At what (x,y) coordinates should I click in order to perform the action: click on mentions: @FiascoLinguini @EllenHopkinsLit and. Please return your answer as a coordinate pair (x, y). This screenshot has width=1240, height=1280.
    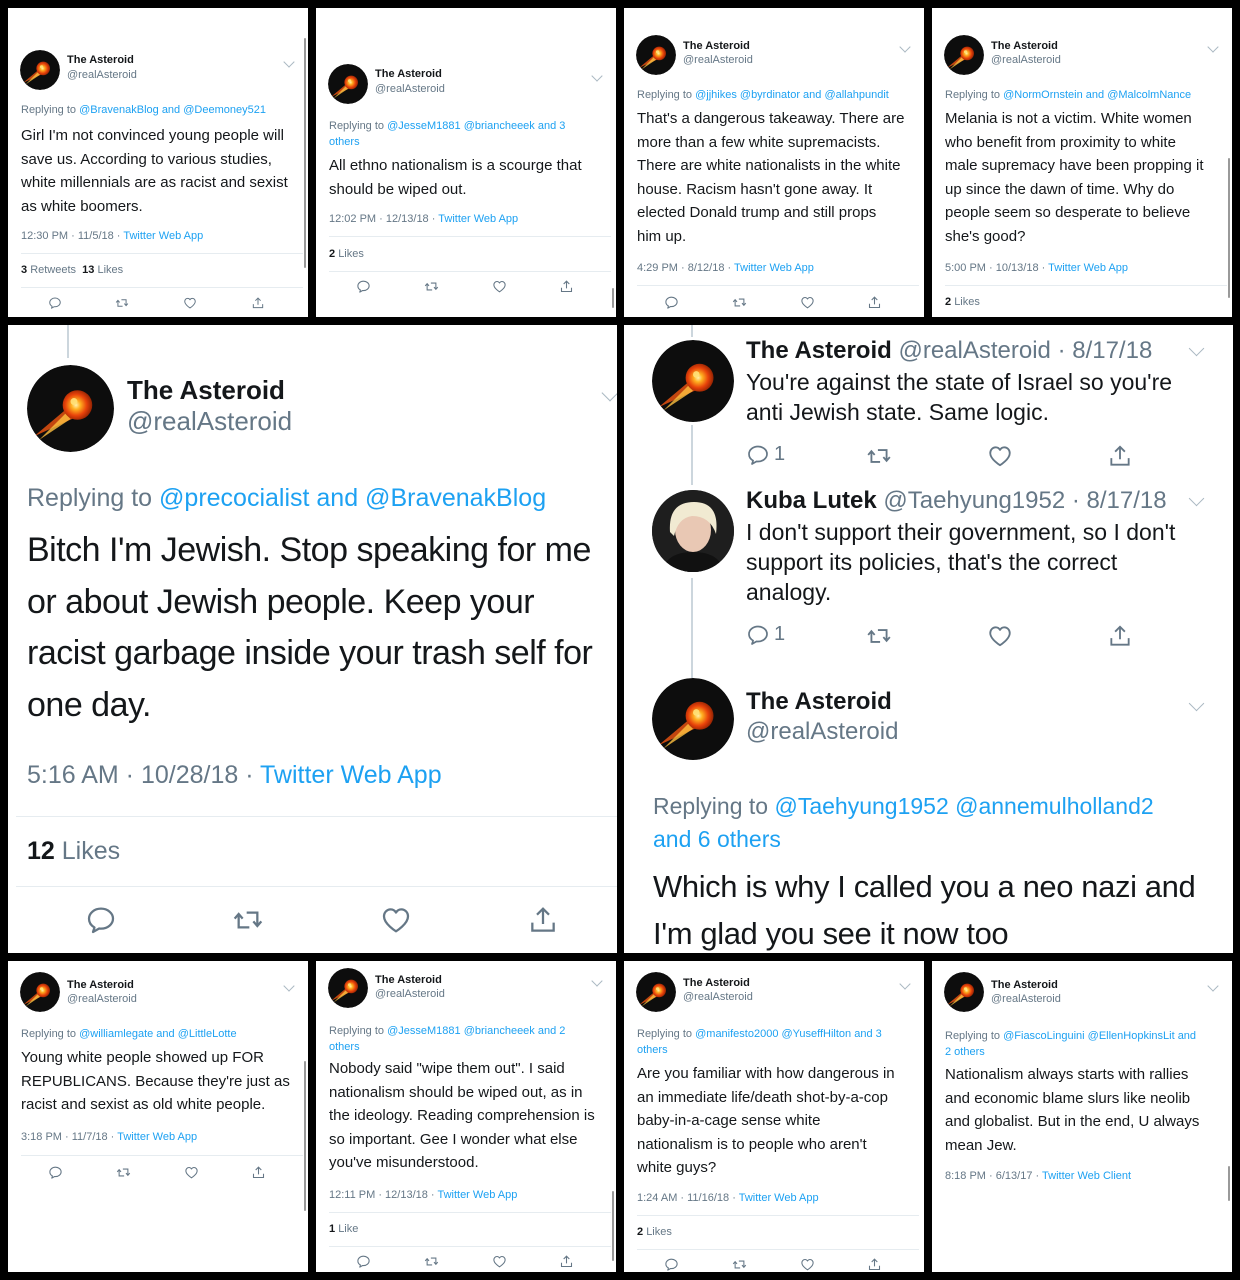
    Looking at the image, I should click on (1099, 1036).